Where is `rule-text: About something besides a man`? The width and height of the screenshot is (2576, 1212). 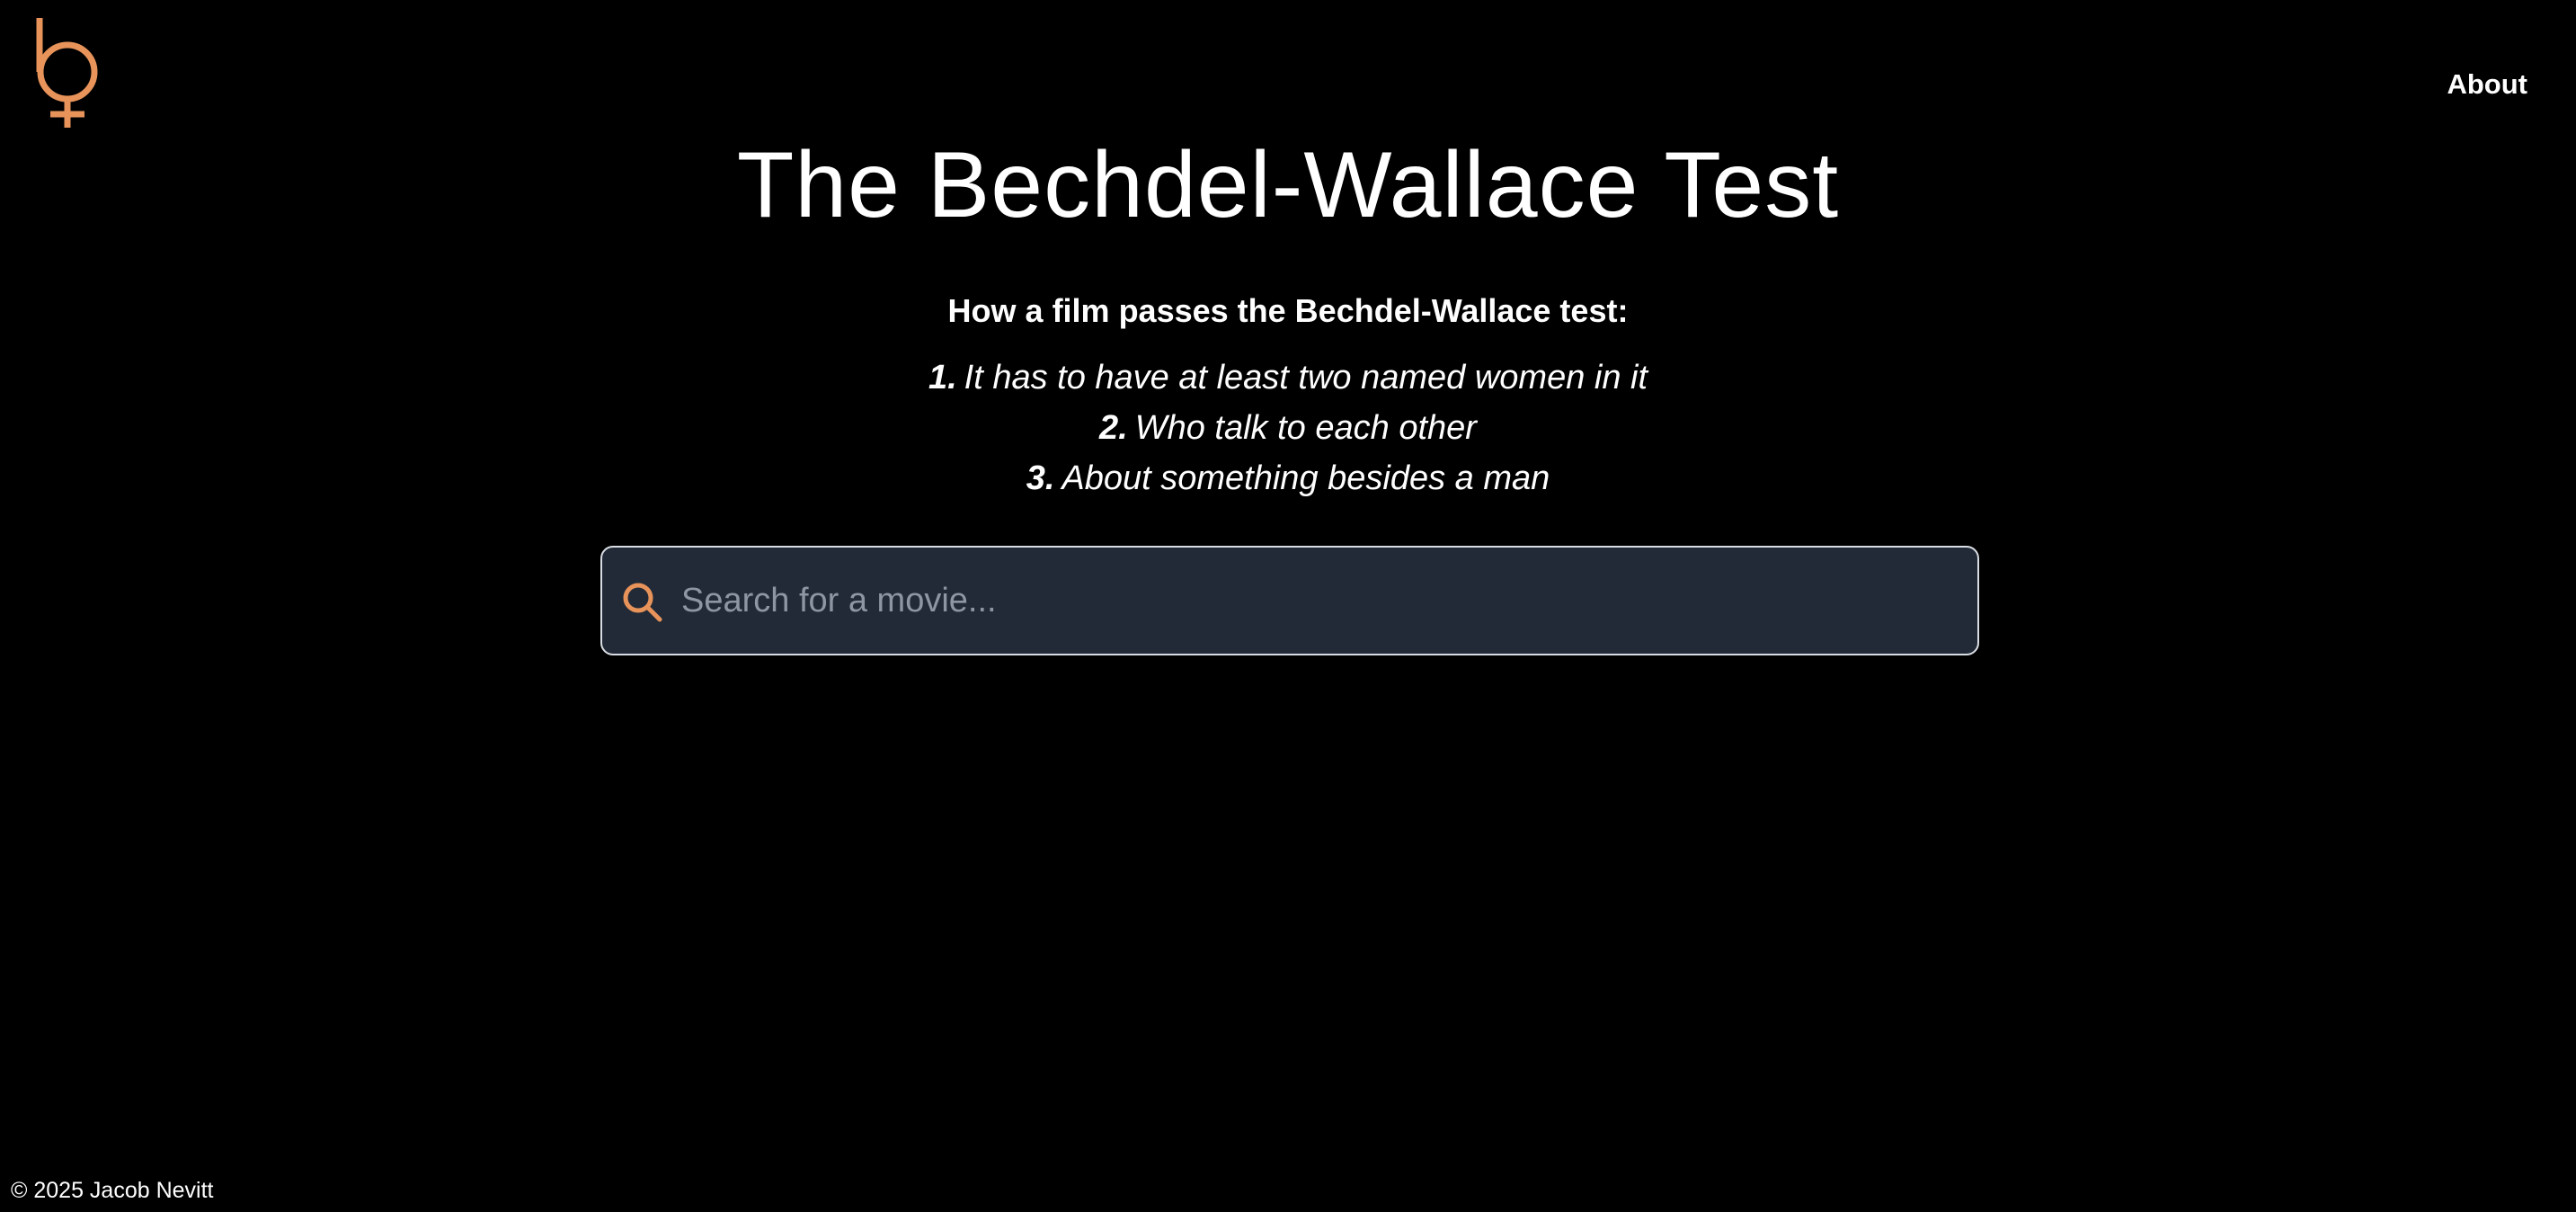
rule-text: About something besides a man is located at coordinates (1305, 478).